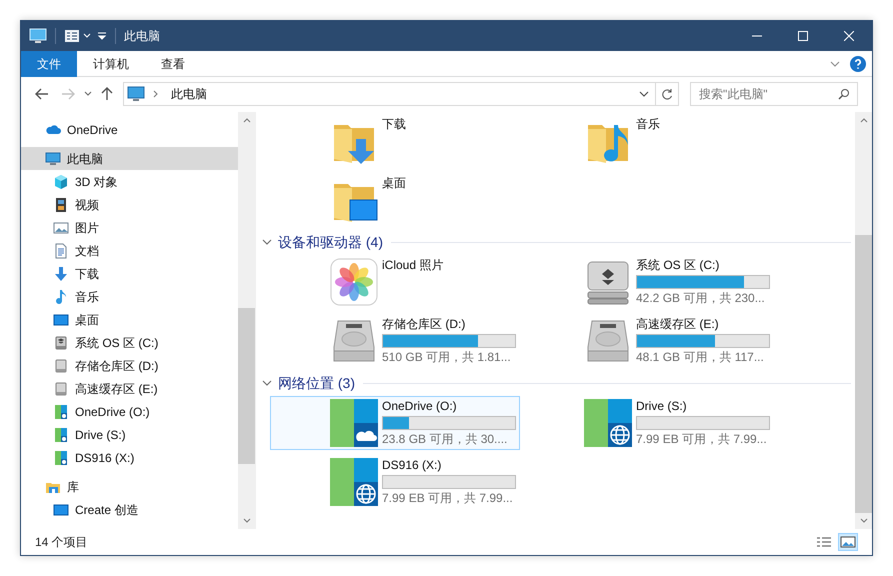 This screenshot has width=893, height=576. What do you see at coordinates (424, 324) in the screenshot?
I see `drive-name: 存储仓库区 (D:)` at bounding box center [424, 324].